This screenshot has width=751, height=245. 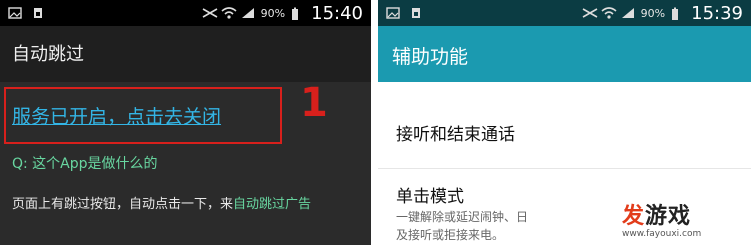 I want to click on setting-item-answer-end-call: 接听和结束通话, so click(x=455, y=132).